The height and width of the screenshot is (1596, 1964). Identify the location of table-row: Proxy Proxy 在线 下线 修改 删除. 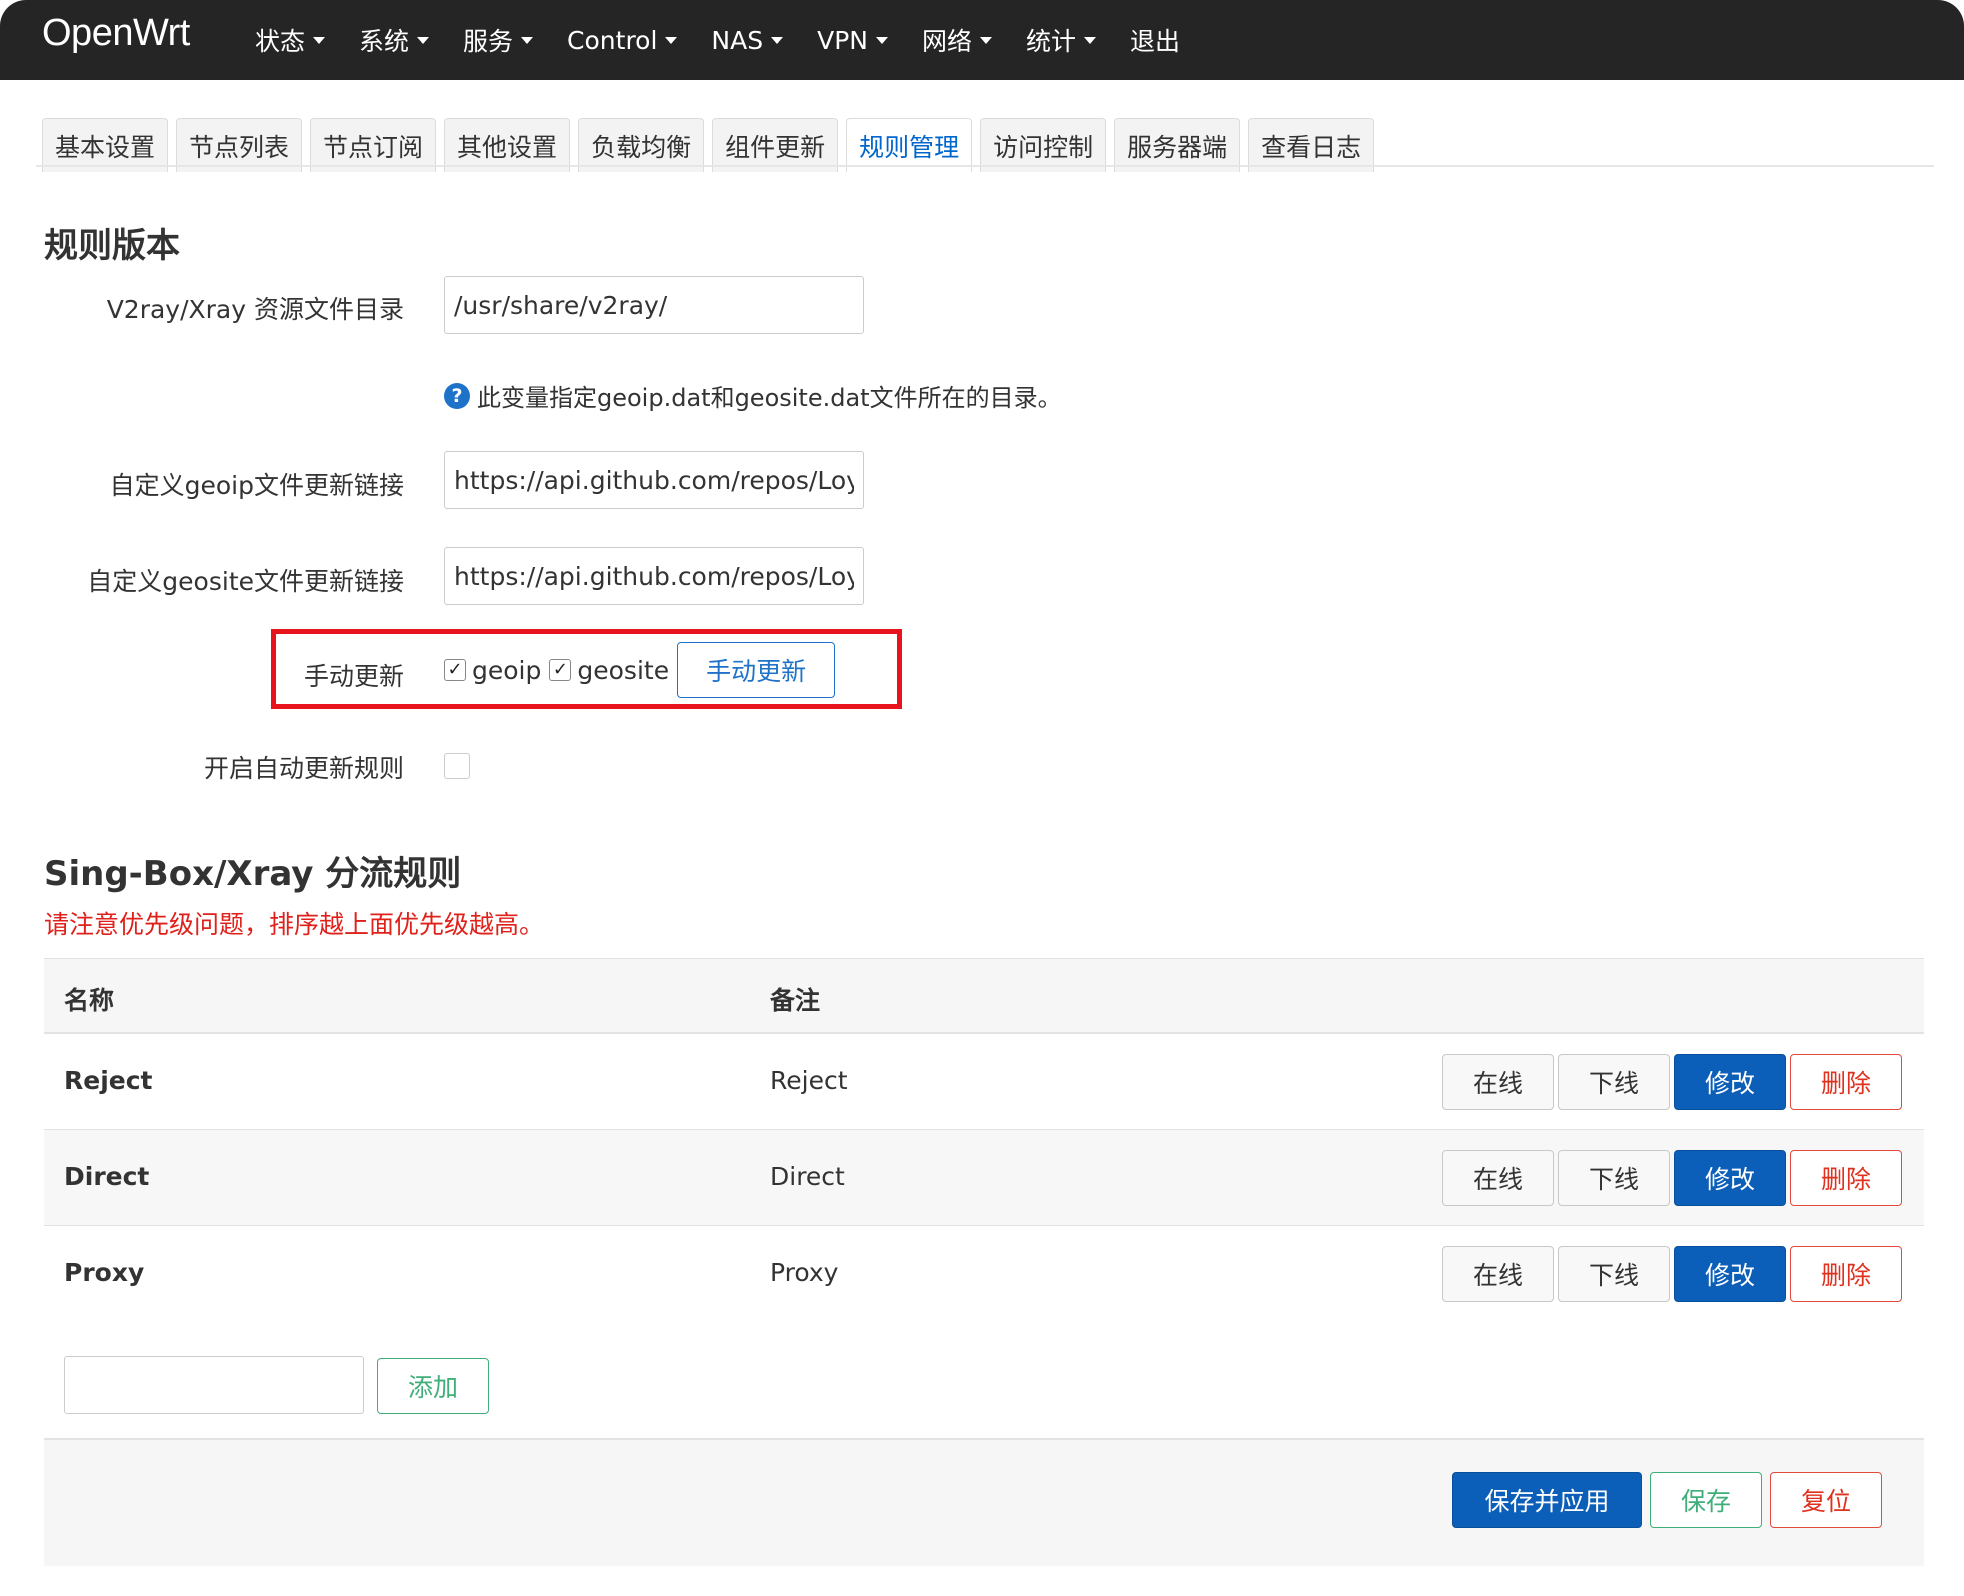
(984, 1274).